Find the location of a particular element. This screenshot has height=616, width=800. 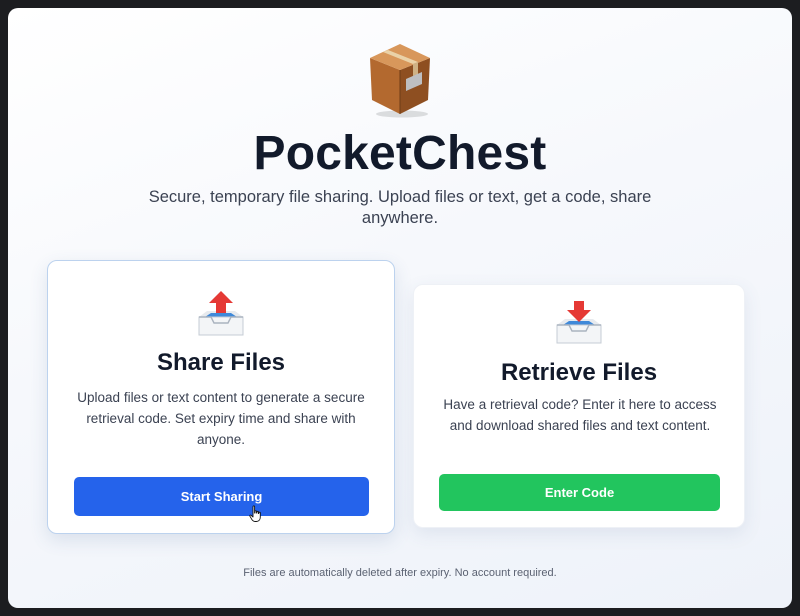

enter-code-button: Enter Code is located at coordinates (579, 492).